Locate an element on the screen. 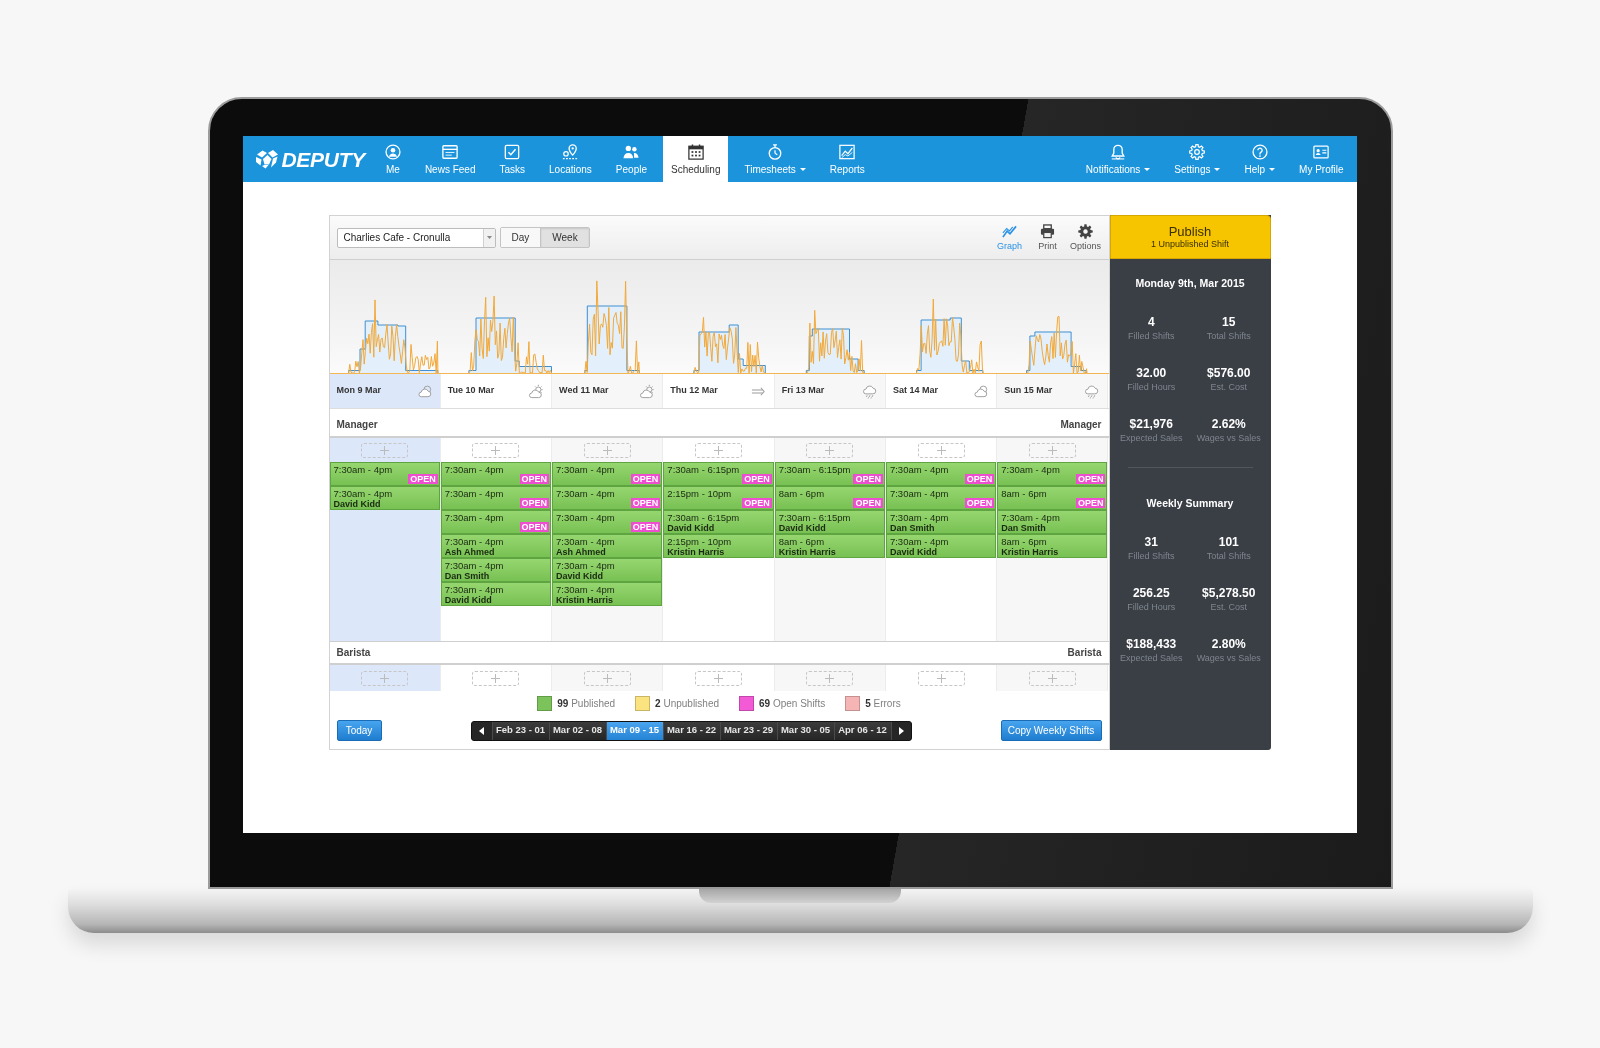  week-button: Mar 30 - 05 is located at coordinates (805, 730).